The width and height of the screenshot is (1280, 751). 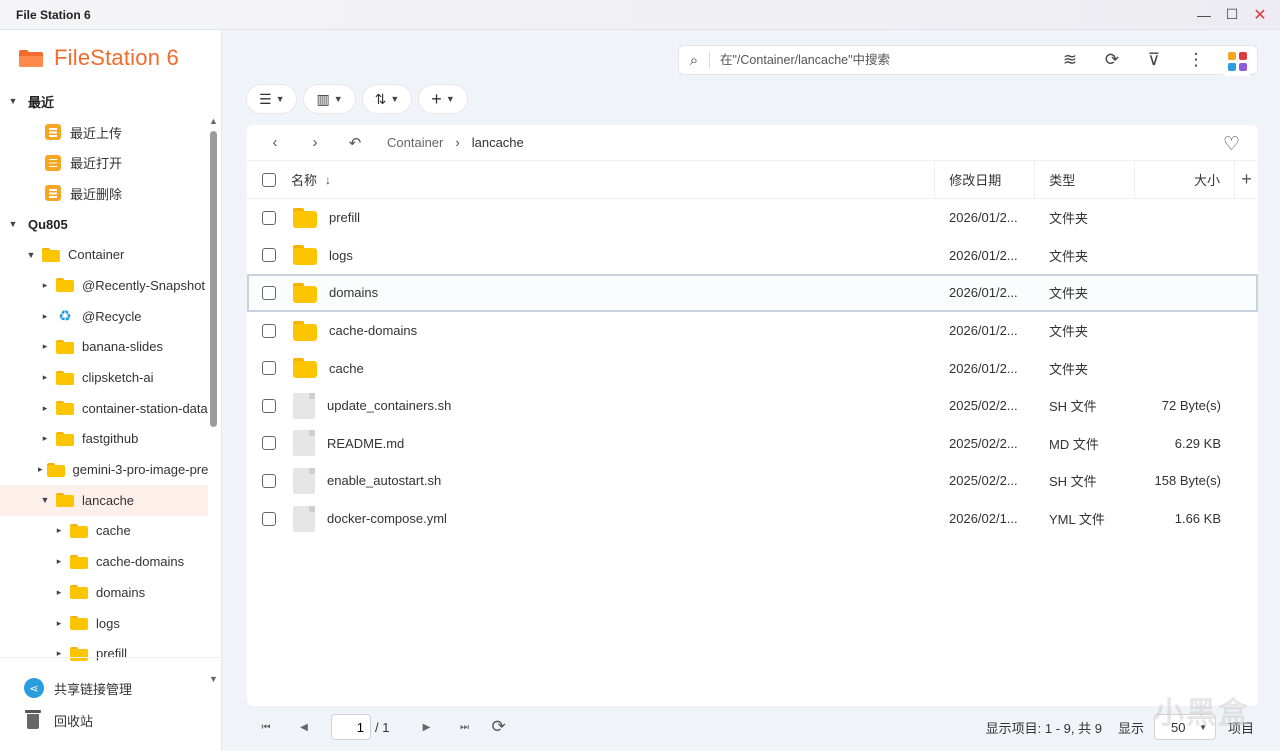 What do you see at coordinates (33, 720) in the screenshot?
I see `trash-icon` at bounding box center [33, 720].